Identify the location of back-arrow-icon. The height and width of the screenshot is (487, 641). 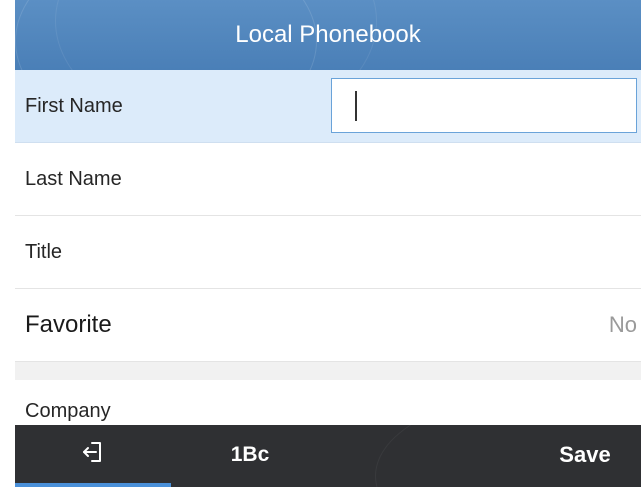
(93, 455).